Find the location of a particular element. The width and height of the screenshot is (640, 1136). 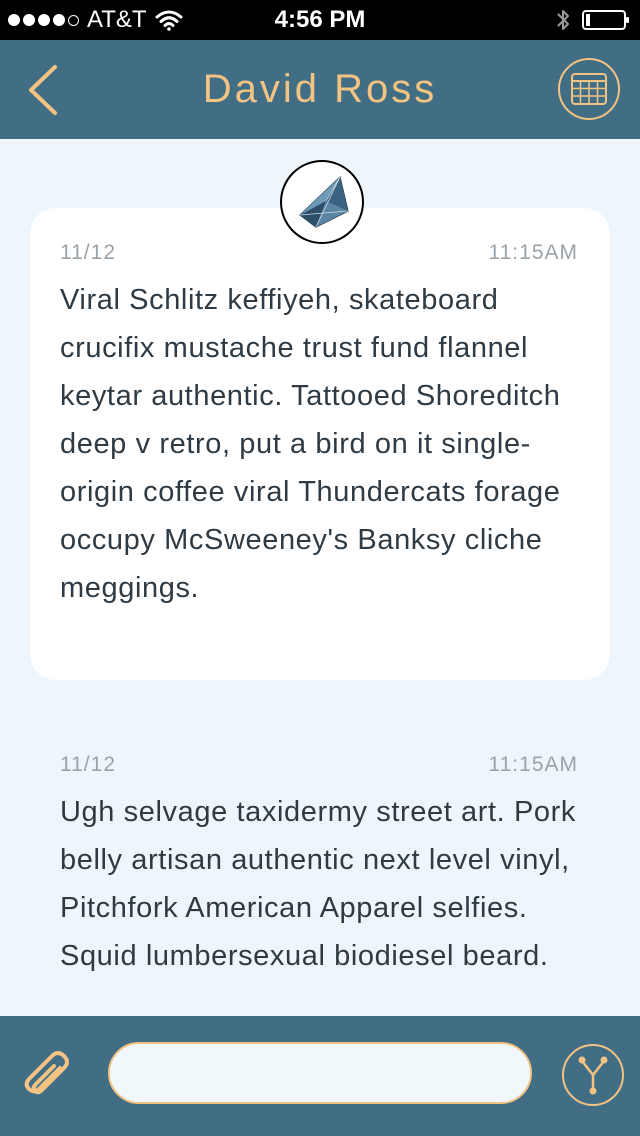

avatar is located at coordinates (322, 202).